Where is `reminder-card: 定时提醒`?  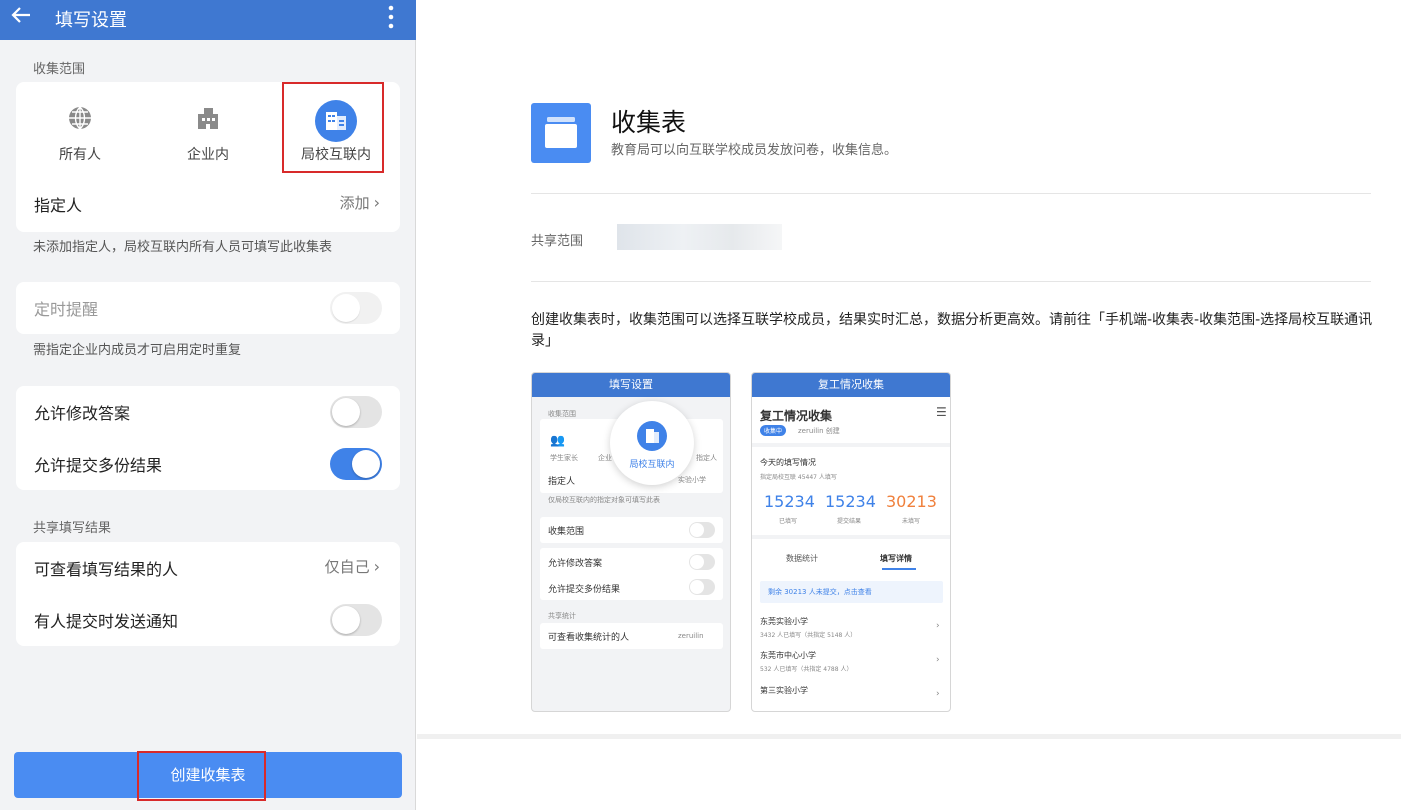
reminder-card: 定时提醒 is located at coordinates (208, 308).